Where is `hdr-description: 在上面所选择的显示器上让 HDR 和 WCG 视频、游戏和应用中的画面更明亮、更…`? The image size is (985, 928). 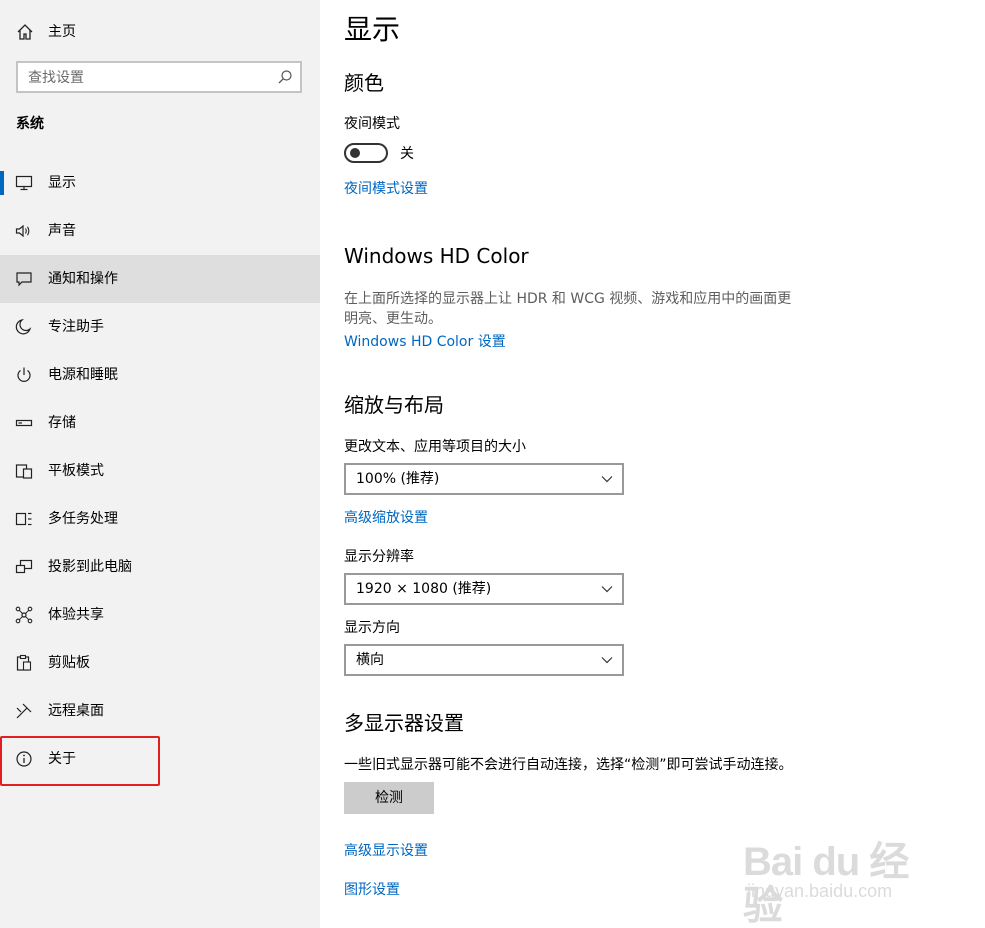 hdr-description: 在上面所选择的显示器上让 HDR 和 WCG 视频、游戏和应用中的画面更明亮、更… is located at coordinates (568, 309).